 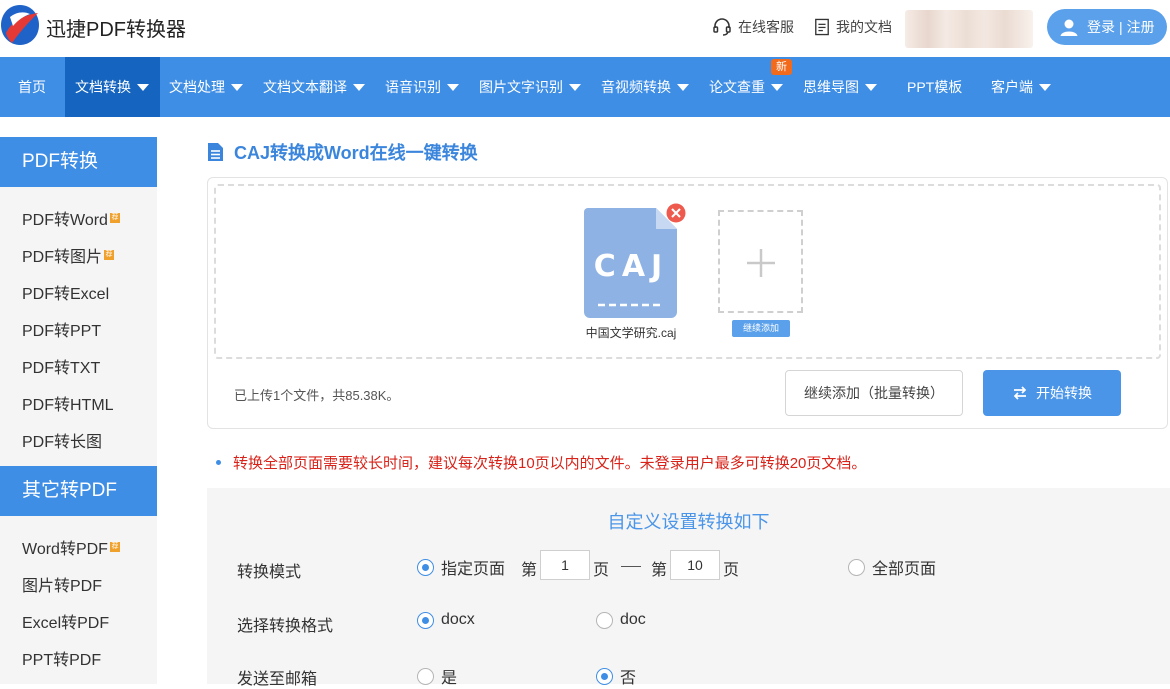 I want to click on nav-item-home: 首页, so click(x=32, y=87).